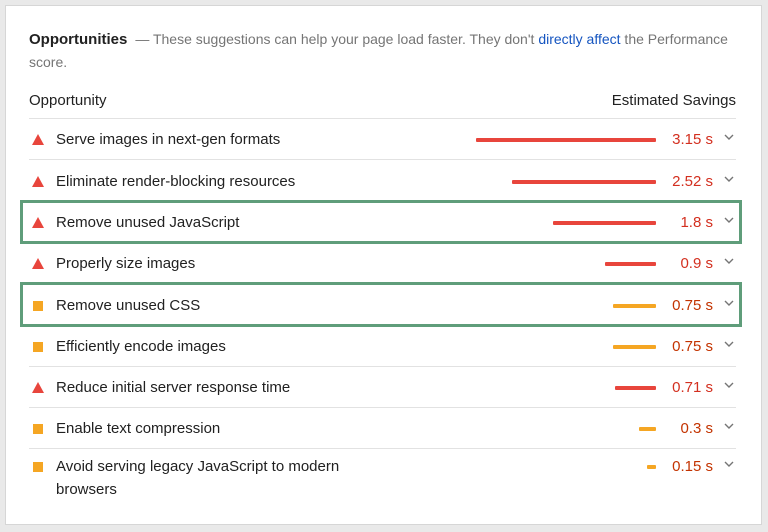 This screenshot has width=768, height=532. Describe the element at coordinates (141, 346) in the screenshot. I see `opportunity-label: Efficiently encode images` at that location.